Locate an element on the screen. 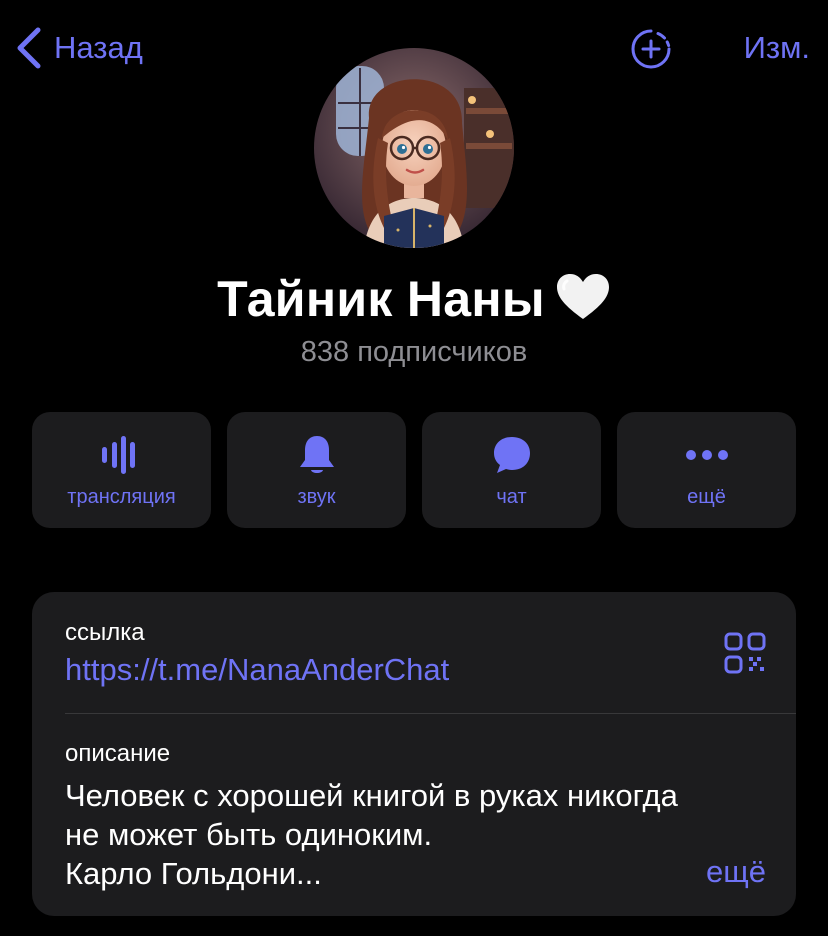 Image resolution: width=828 pixels, height=936 pixels. livestream-label: трансляция is located at coordinates (121, 497).